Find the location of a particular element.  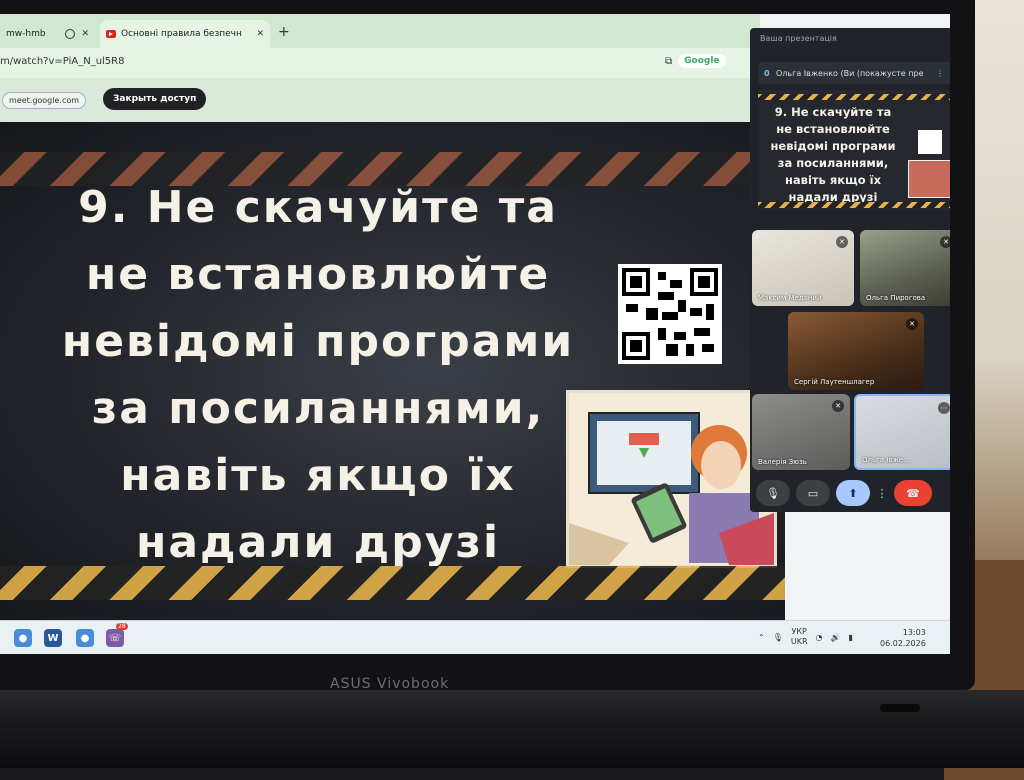

viber-icon: ☏ is located at coordinates (115, 638).